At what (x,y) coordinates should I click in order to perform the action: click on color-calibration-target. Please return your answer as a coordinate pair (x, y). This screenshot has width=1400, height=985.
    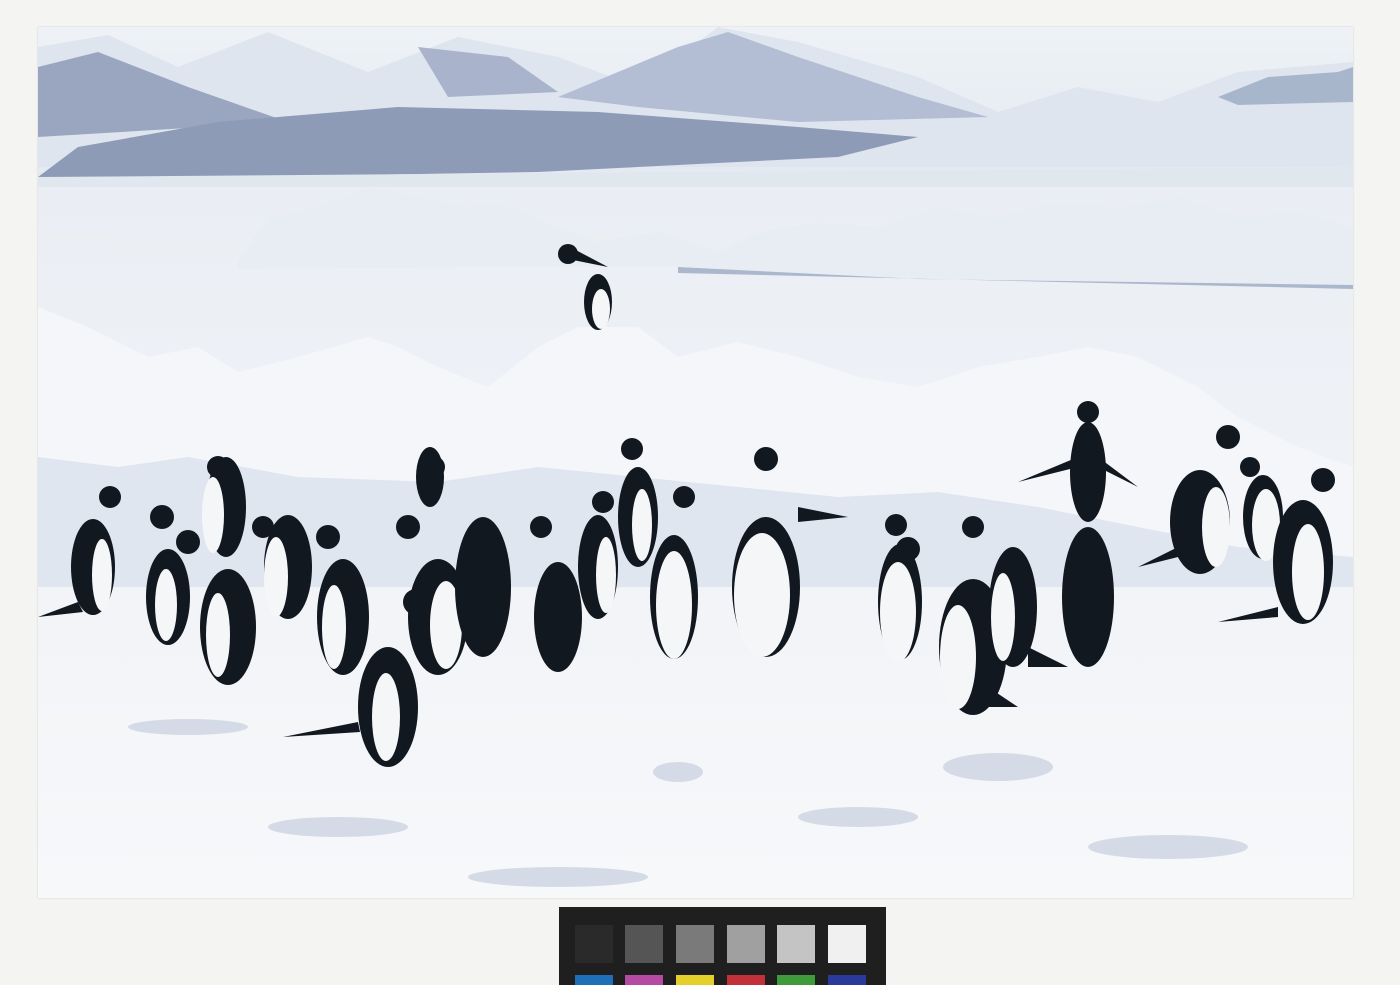
    Looking at the image, I should click on (722, 946).